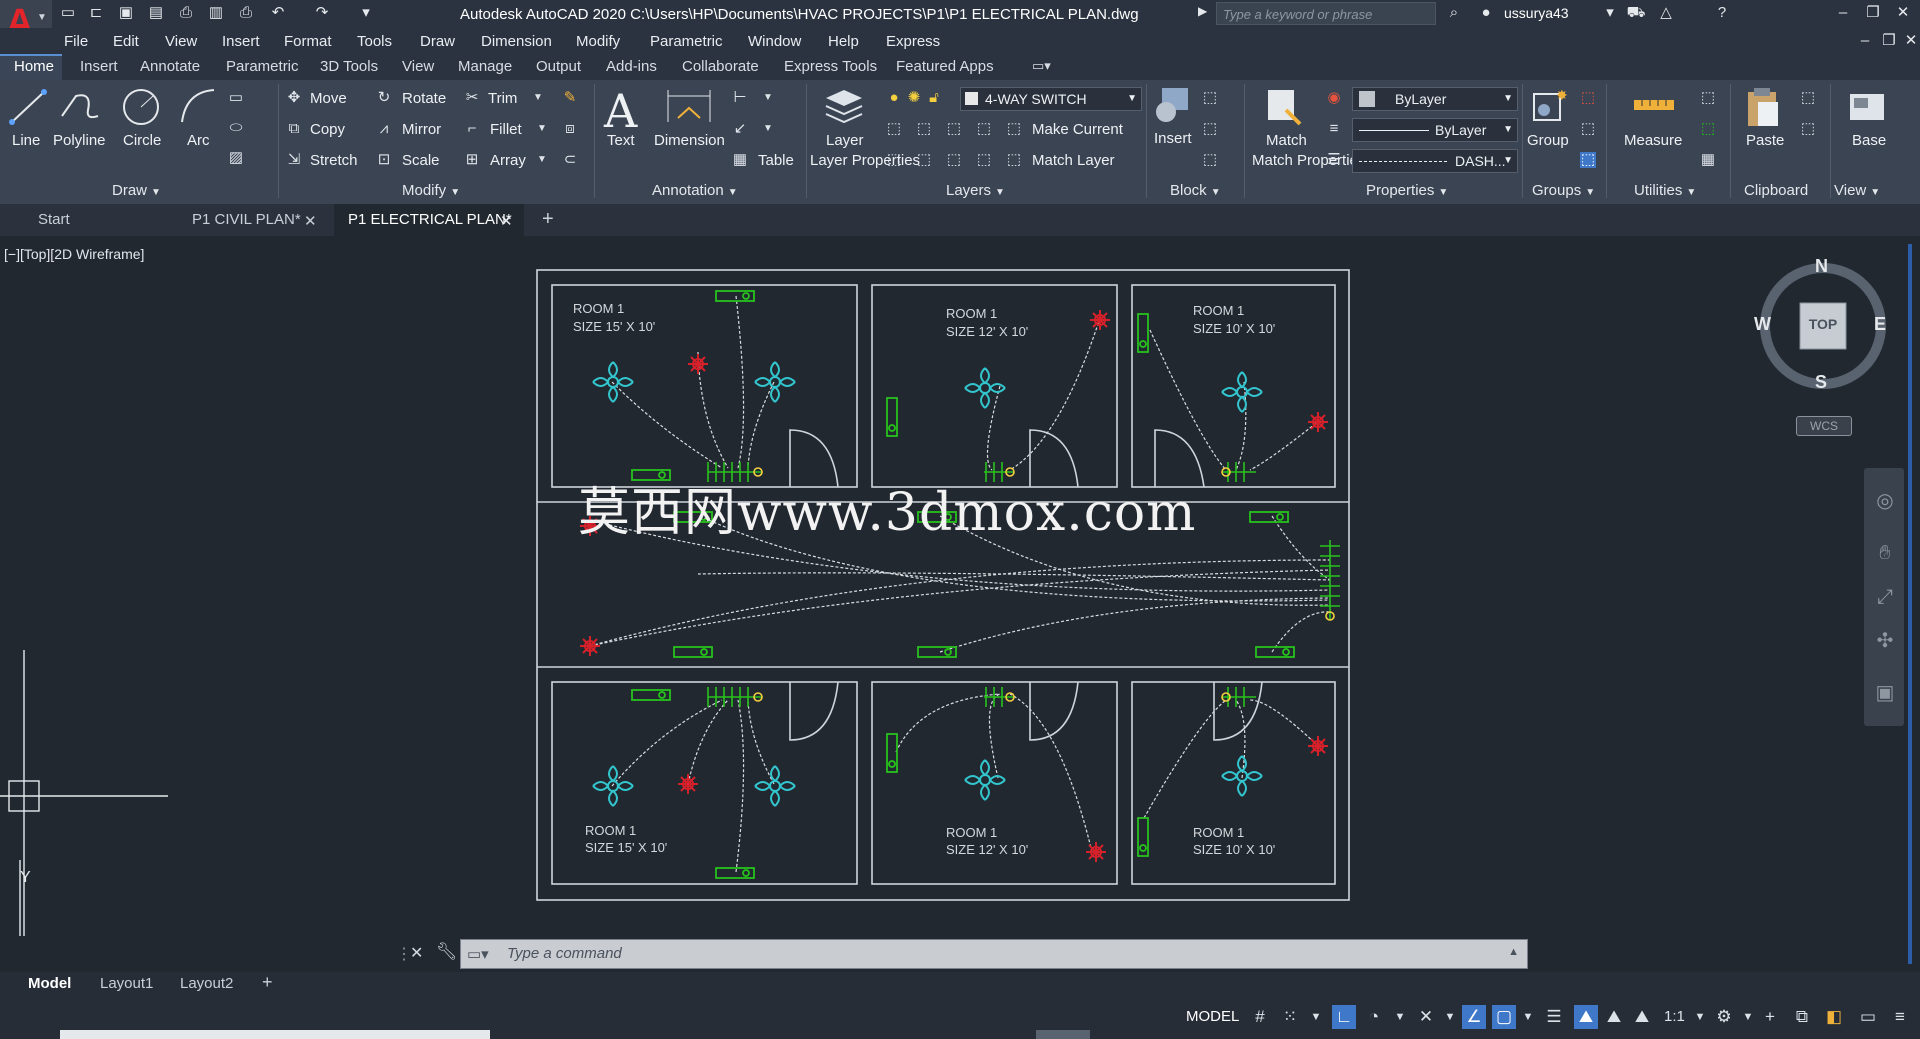  Describe the element at coordinates (99, 66) in the screenshot. I see `tab-insert: Insert` at that location.